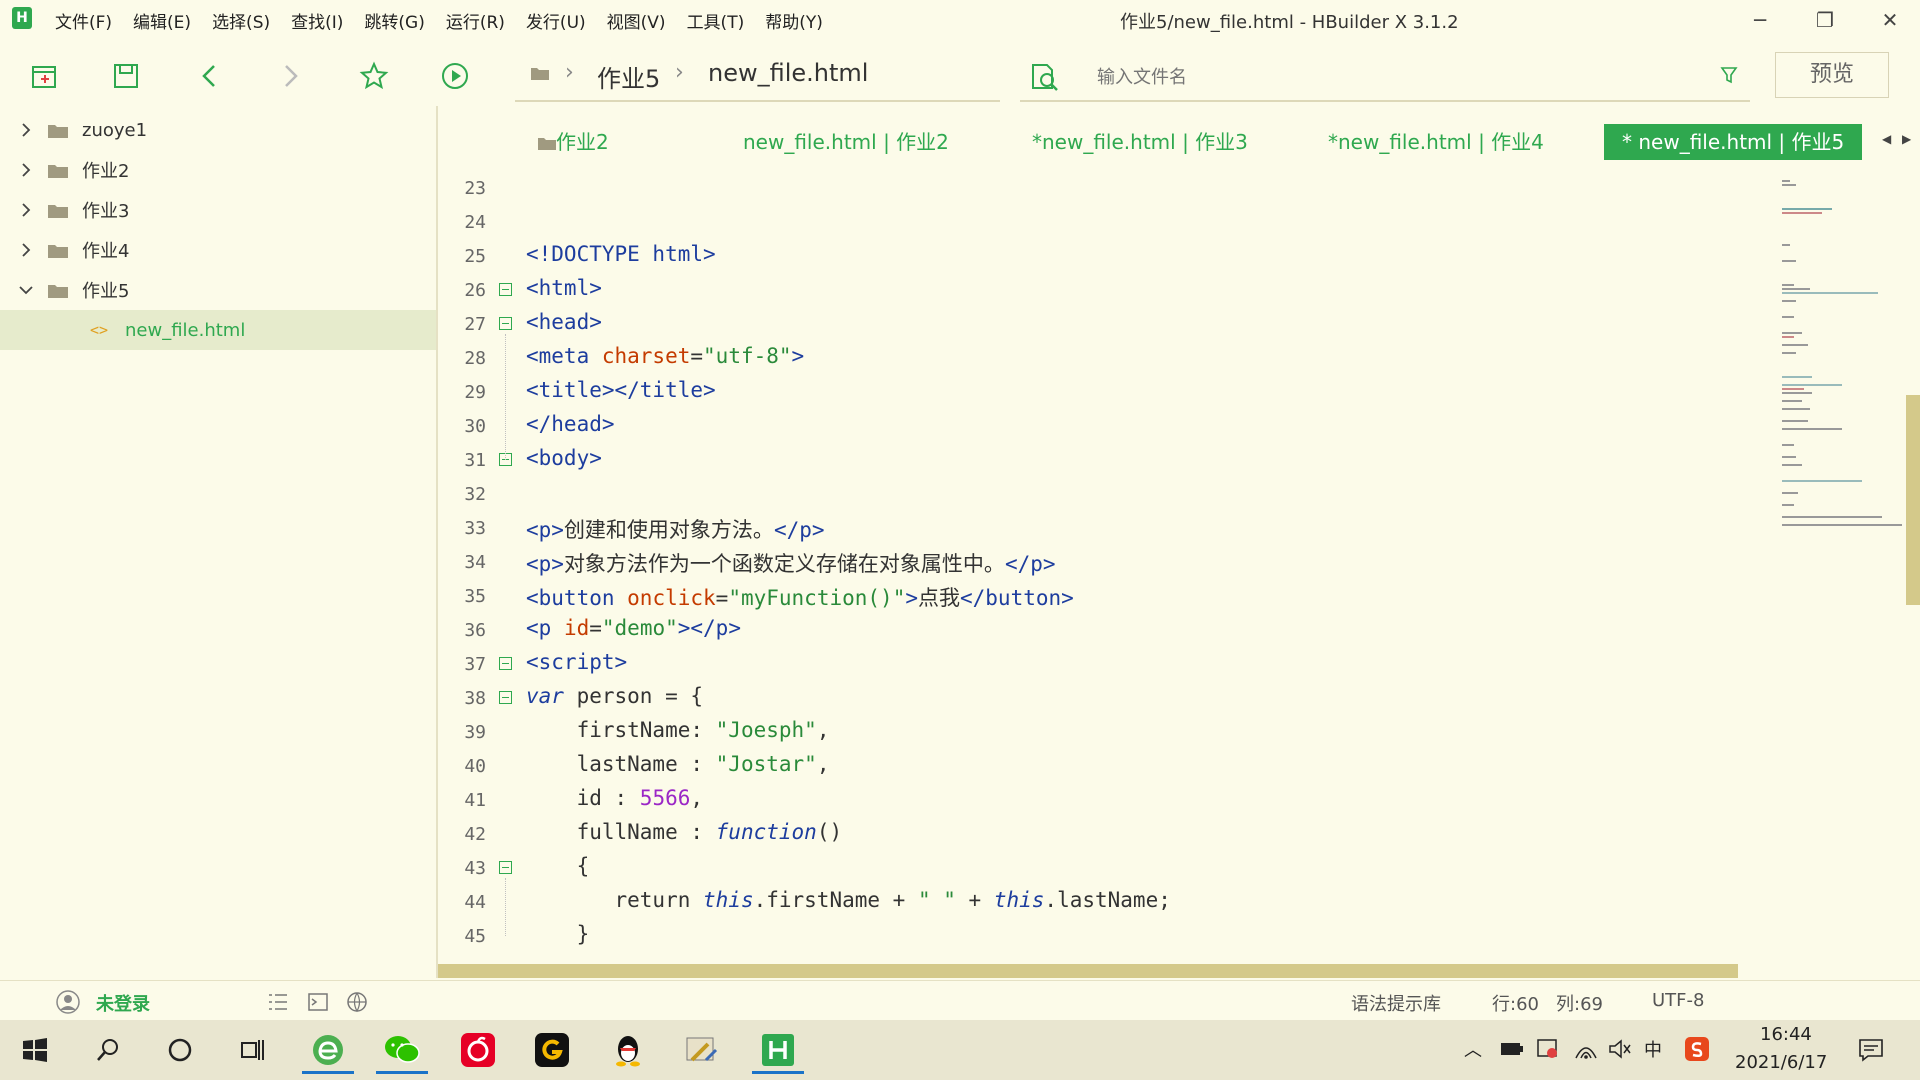 This screenshot has height=1080, width=1920. I want to click on tools-settings-icon, so click(702, 1050).